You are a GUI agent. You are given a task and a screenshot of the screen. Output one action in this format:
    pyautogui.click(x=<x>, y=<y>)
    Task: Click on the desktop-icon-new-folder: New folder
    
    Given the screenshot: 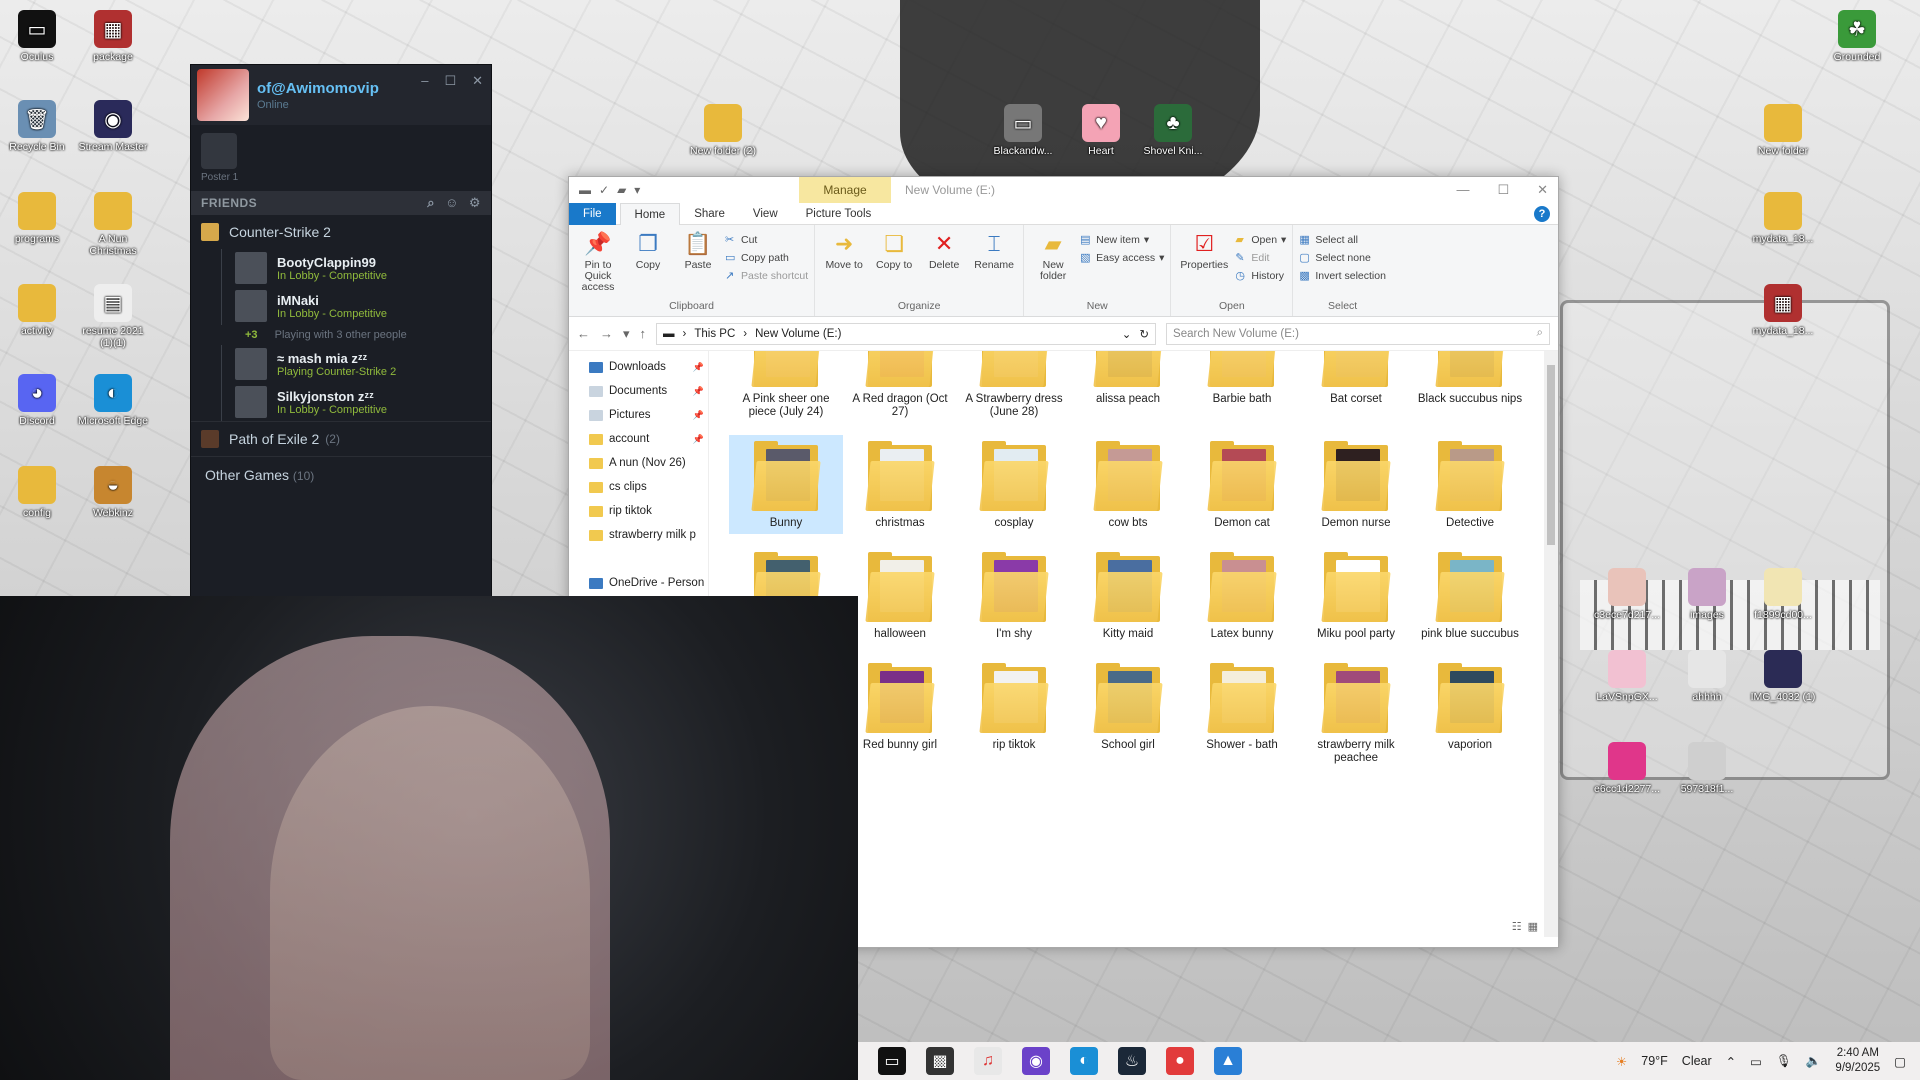 What is the action you would take?
    pyautogui.click(x=1783, y=130)
    